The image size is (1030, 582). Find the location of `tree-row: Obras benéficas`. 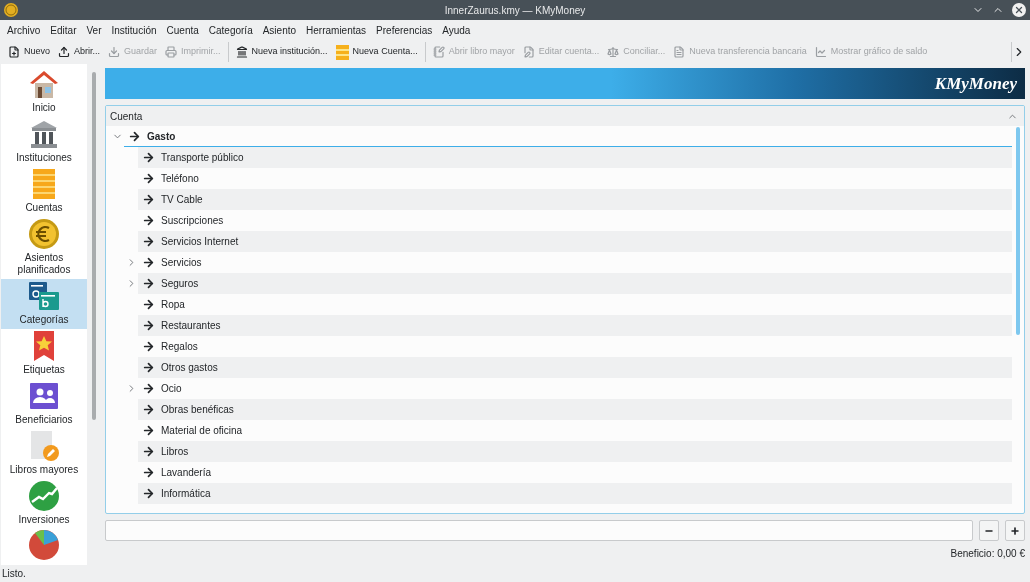

tree-row: Obras benéficas is located at coordinates (575, 409).